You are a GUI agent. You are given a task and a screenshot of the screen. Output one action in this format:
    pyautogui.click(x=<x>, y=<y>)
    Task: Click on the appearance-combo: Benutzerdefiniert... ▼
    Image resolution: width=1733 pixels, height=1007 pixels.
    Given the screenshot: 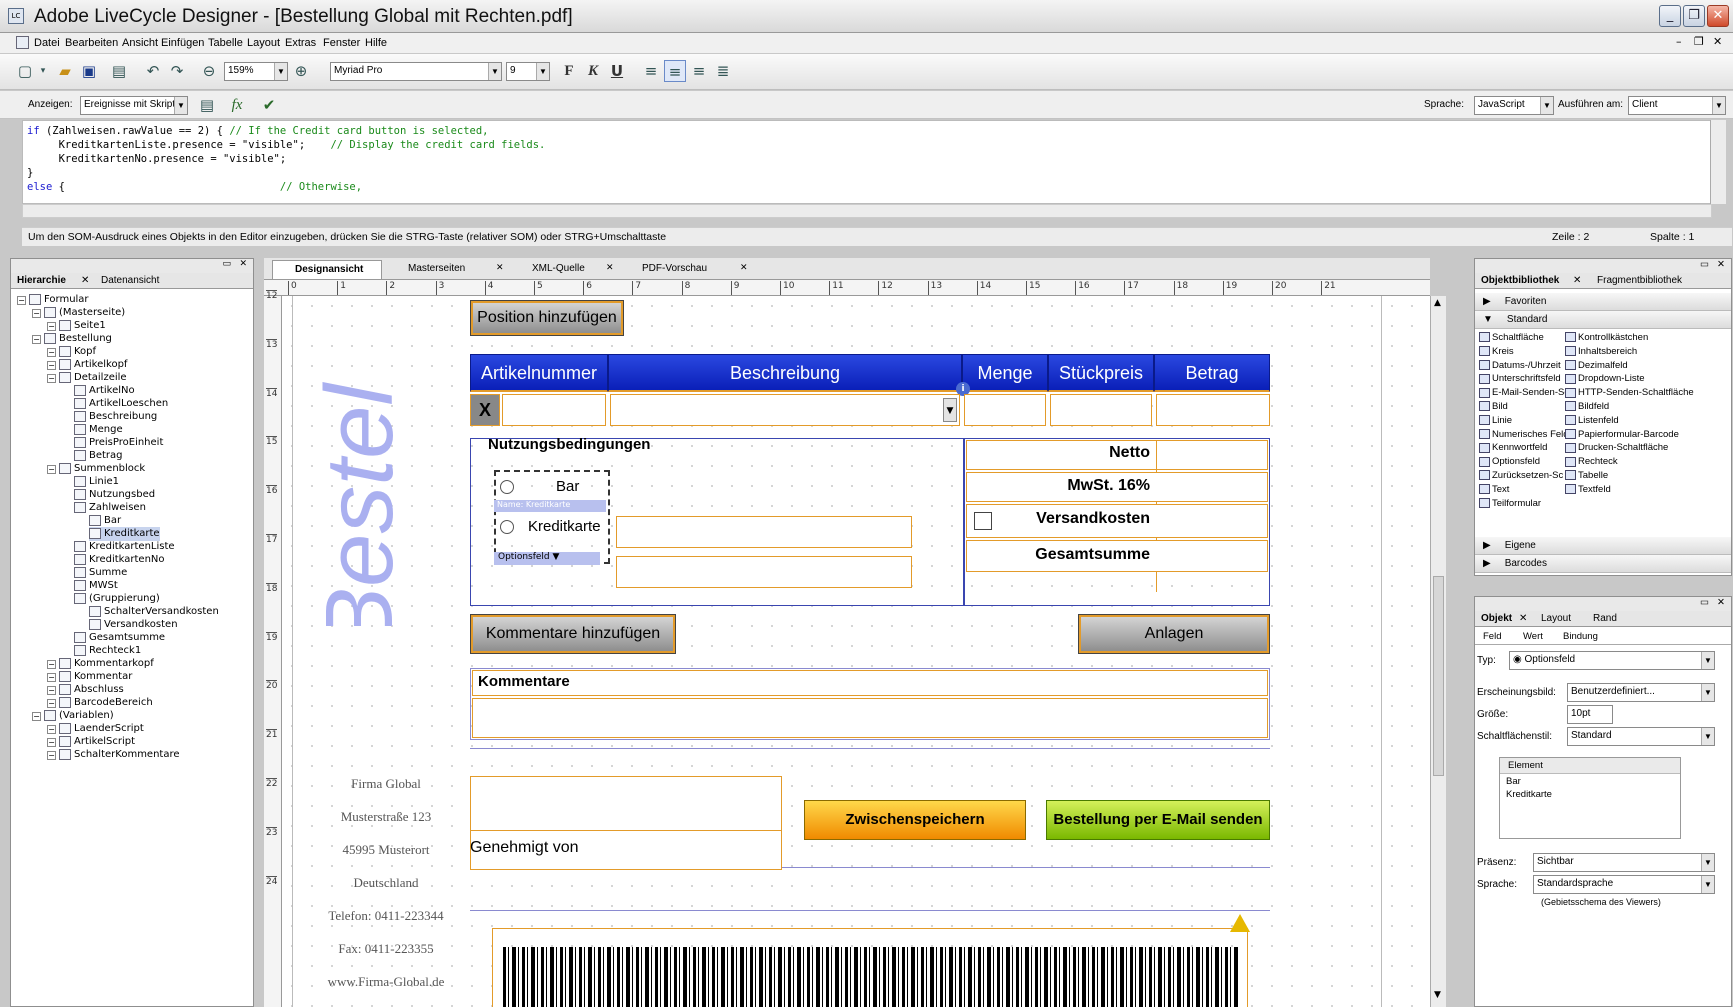 What is the action you would take?
    pyautogui.click(x=1641, y=692)
    